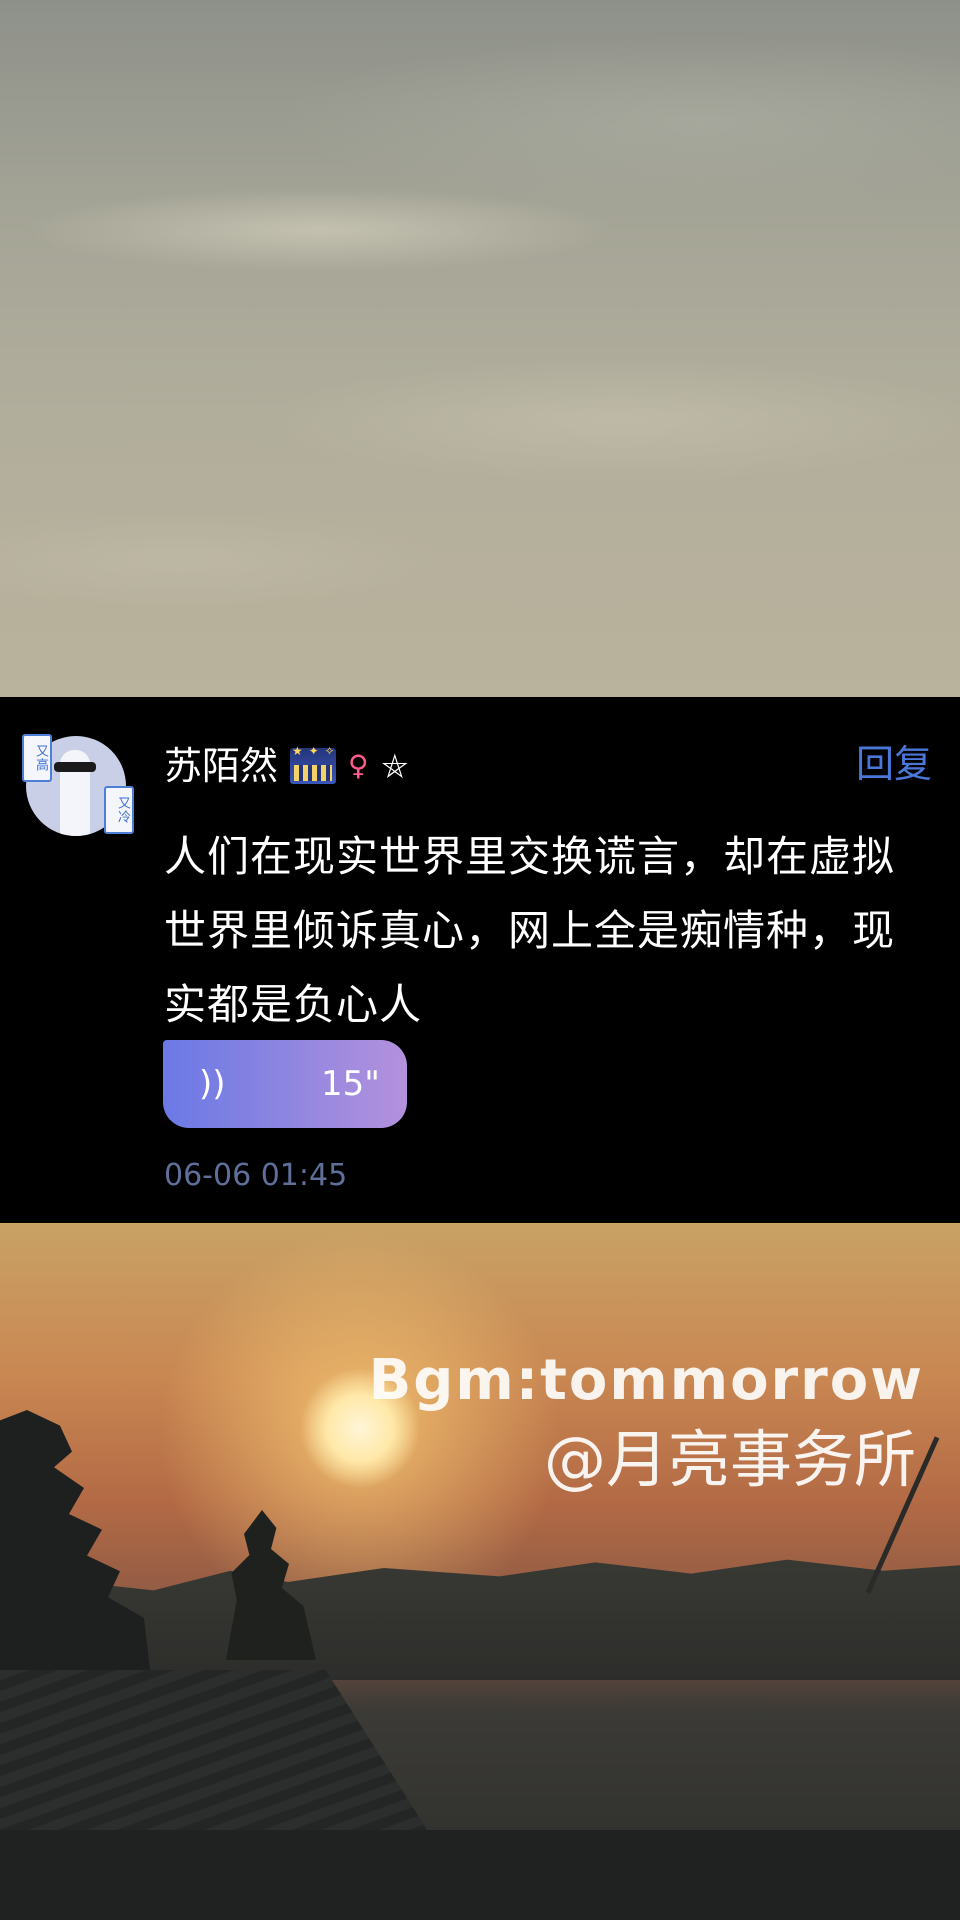  Describe the element at coordinates (212, 1084) in the screenshot. I see `sound-wave-icon: ))` at that location.